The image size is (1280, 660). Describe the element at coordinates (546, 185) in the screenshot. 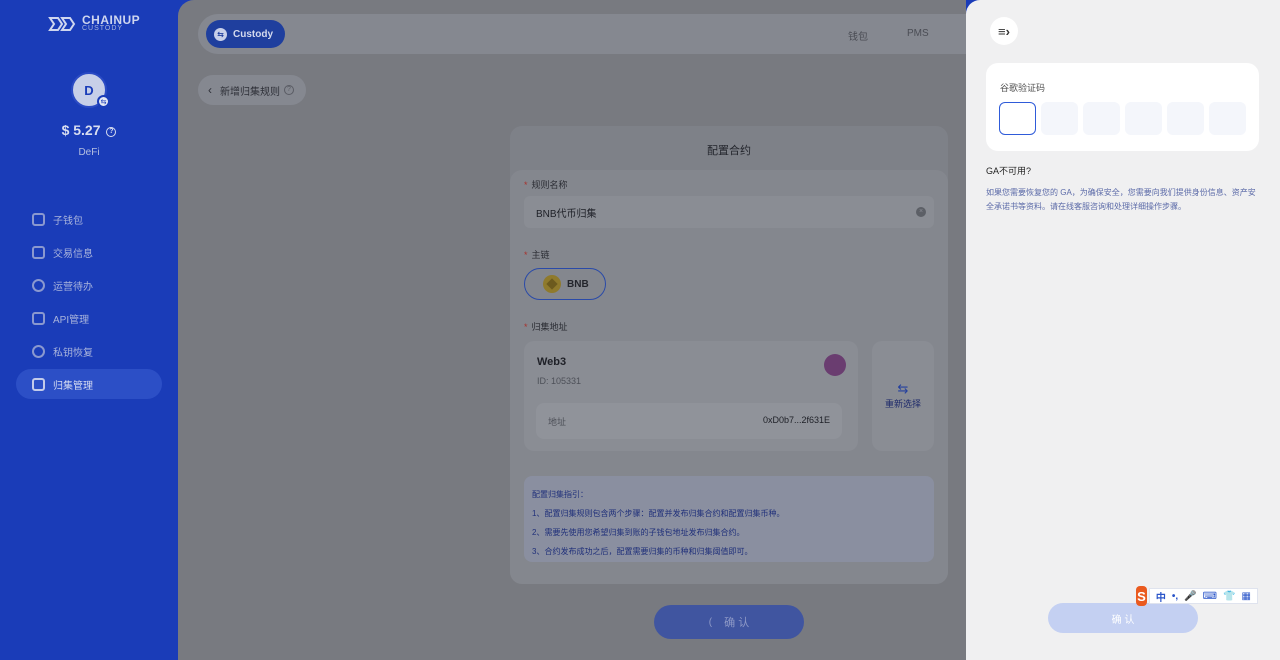

I see `rule-name-label: * 规则名称` at that location.